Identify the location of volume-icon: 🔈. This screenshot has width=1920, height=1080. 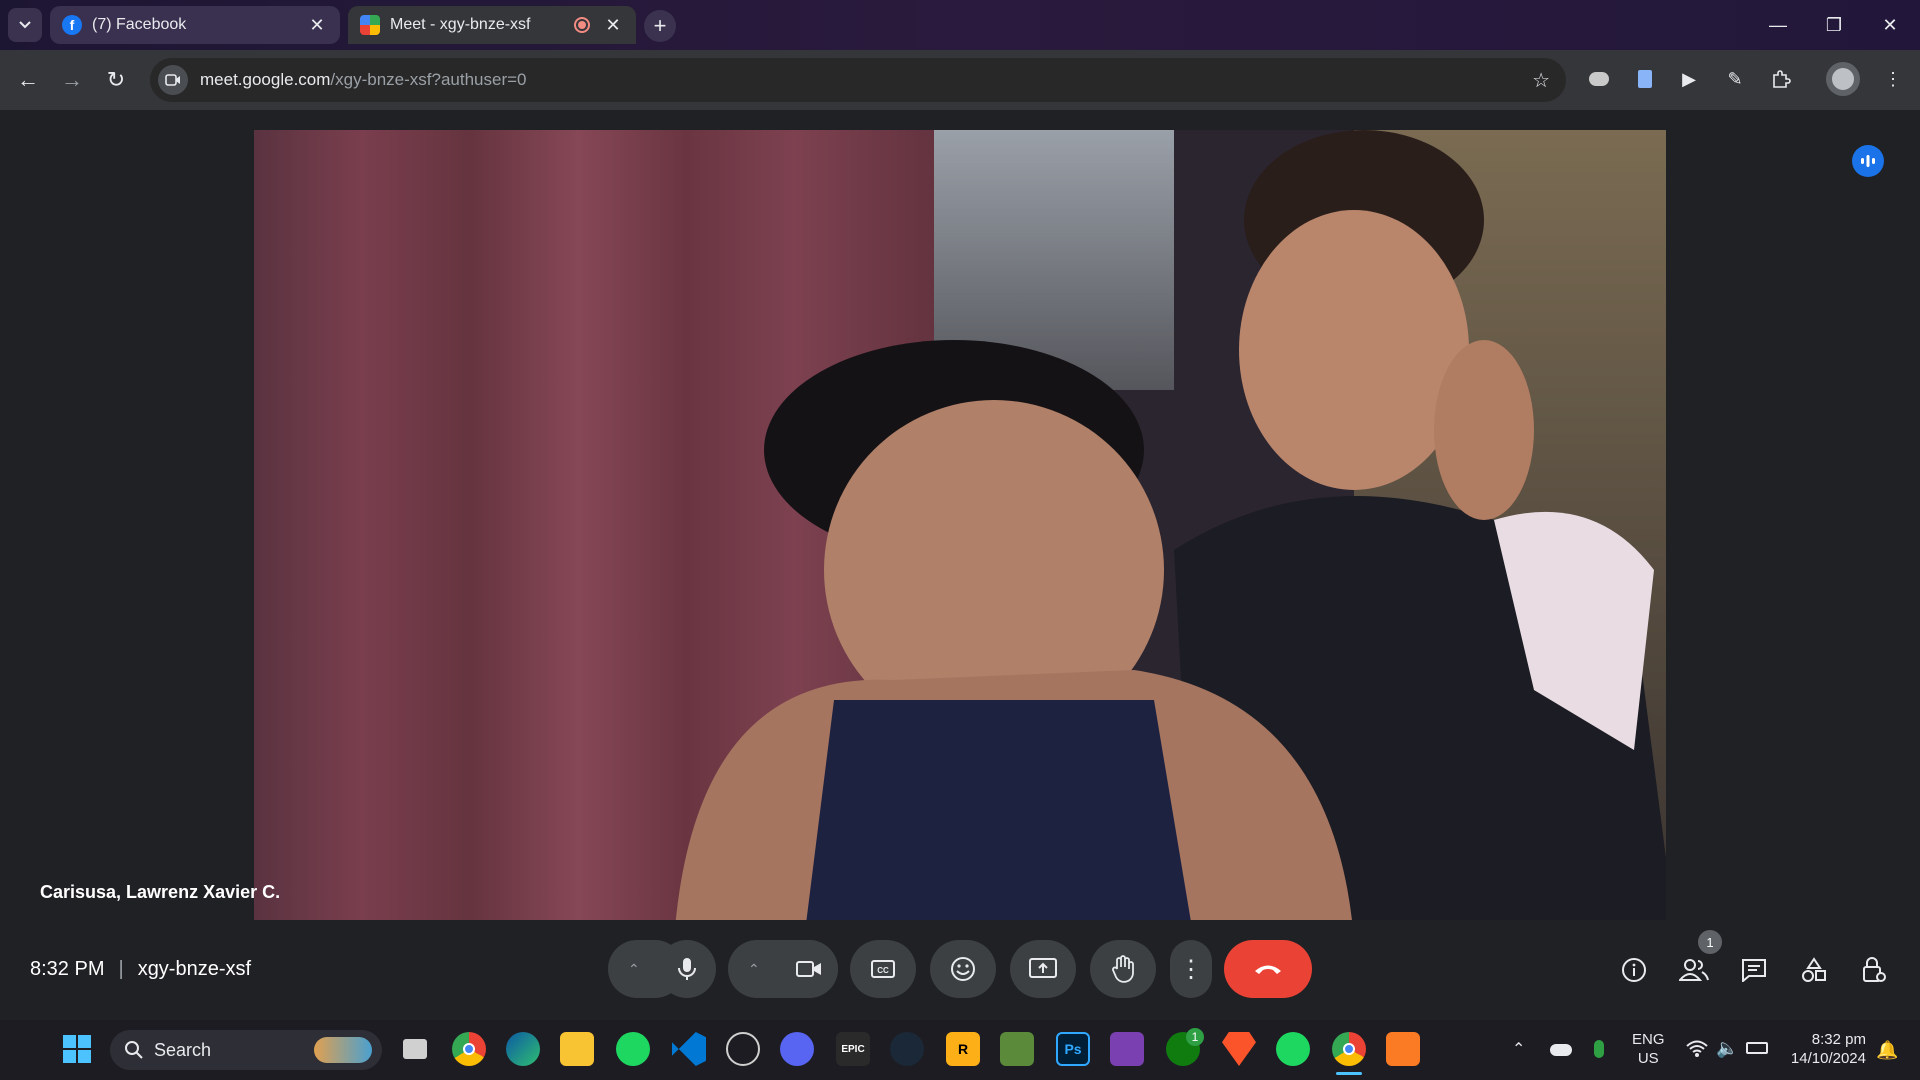
(1727, 1048).